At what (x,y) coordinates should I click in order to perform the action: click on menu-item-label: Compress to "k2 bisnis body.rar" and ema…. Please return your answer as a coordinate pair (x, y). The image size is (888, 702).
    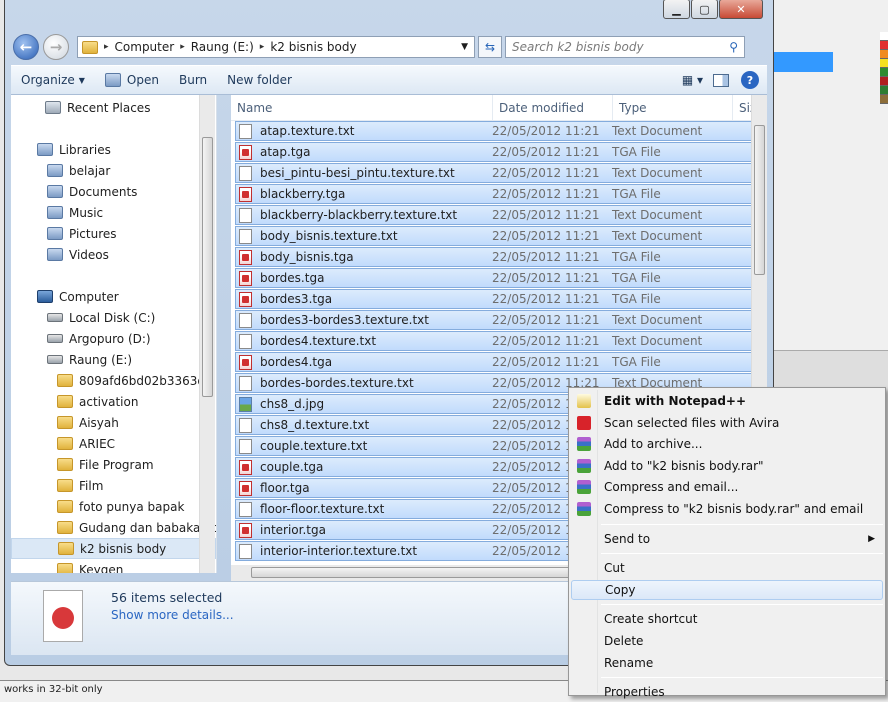
    Looking at the image, I should click on (734, 509).